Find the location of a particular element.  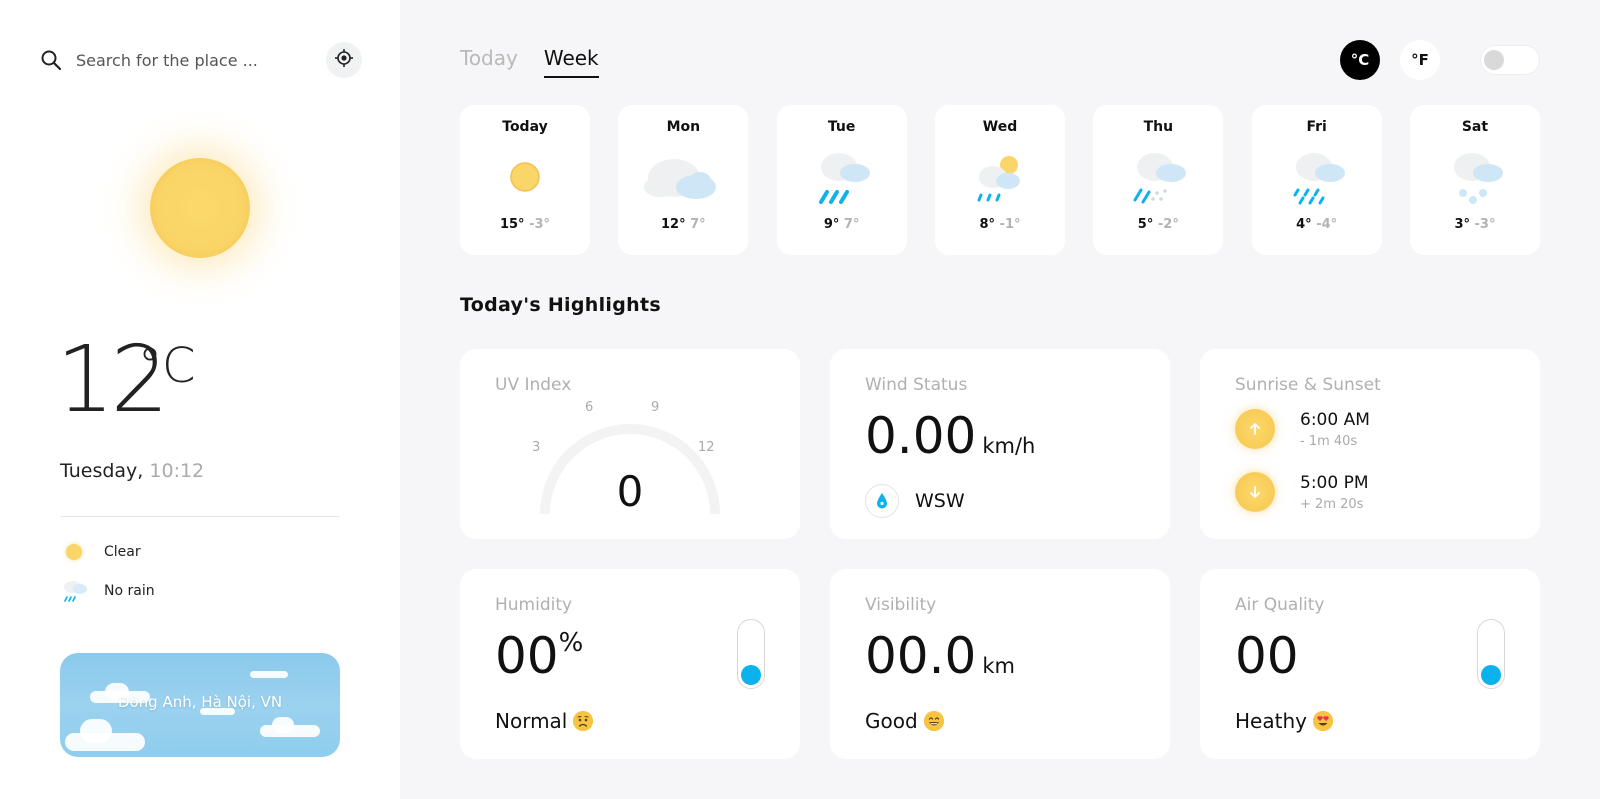

tab-today: Today is located at coordinates (489, 62).